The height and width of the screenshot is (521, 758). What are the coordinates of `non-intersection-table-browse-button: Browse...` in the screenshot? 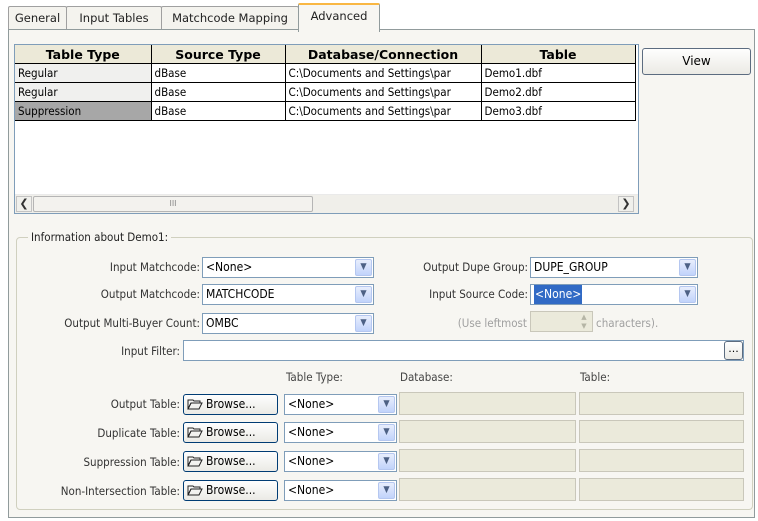 It's located at (230, 490).